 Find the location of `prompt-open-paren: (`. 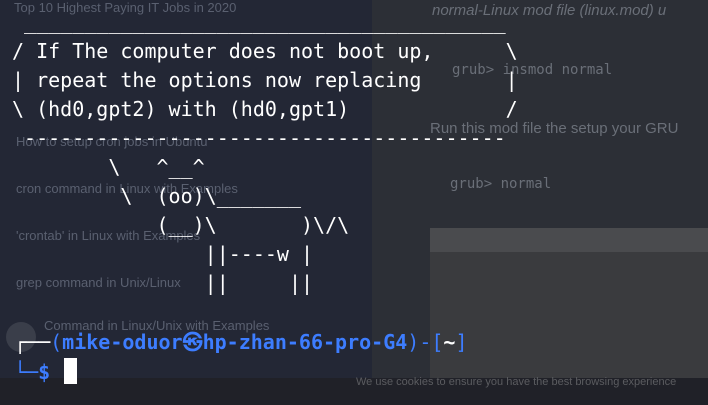

prompt-open-paren: ( is located at coordinates (56, 342).